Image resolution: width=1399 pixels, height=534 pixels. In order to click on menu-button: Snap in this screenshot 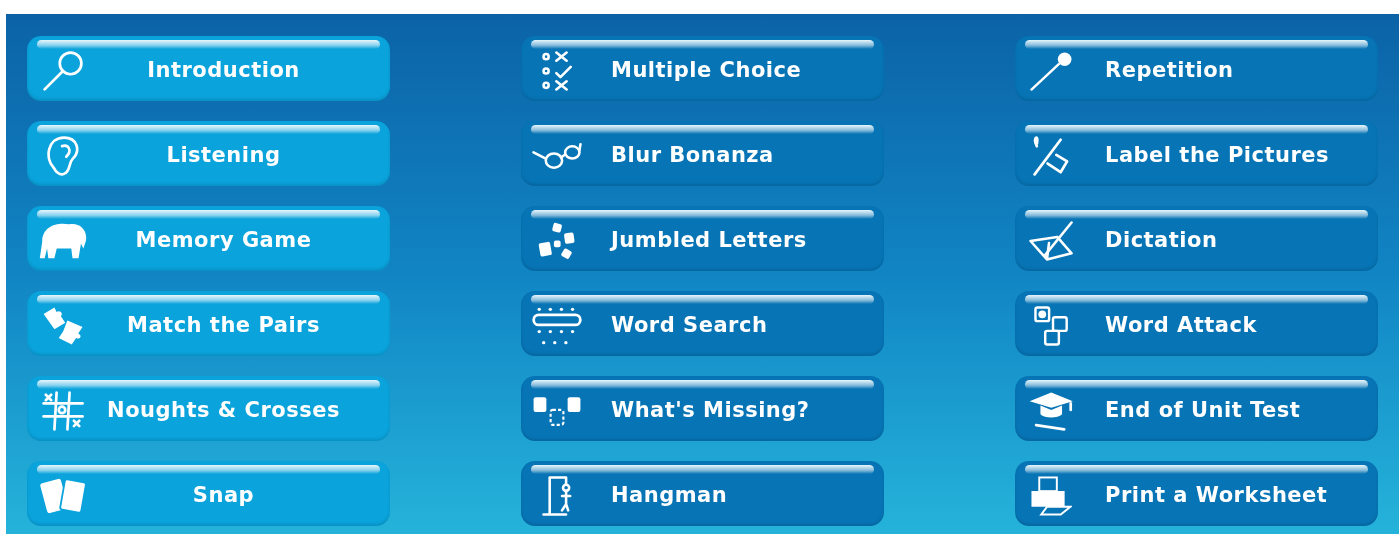, I will do `click(208, 493)`.